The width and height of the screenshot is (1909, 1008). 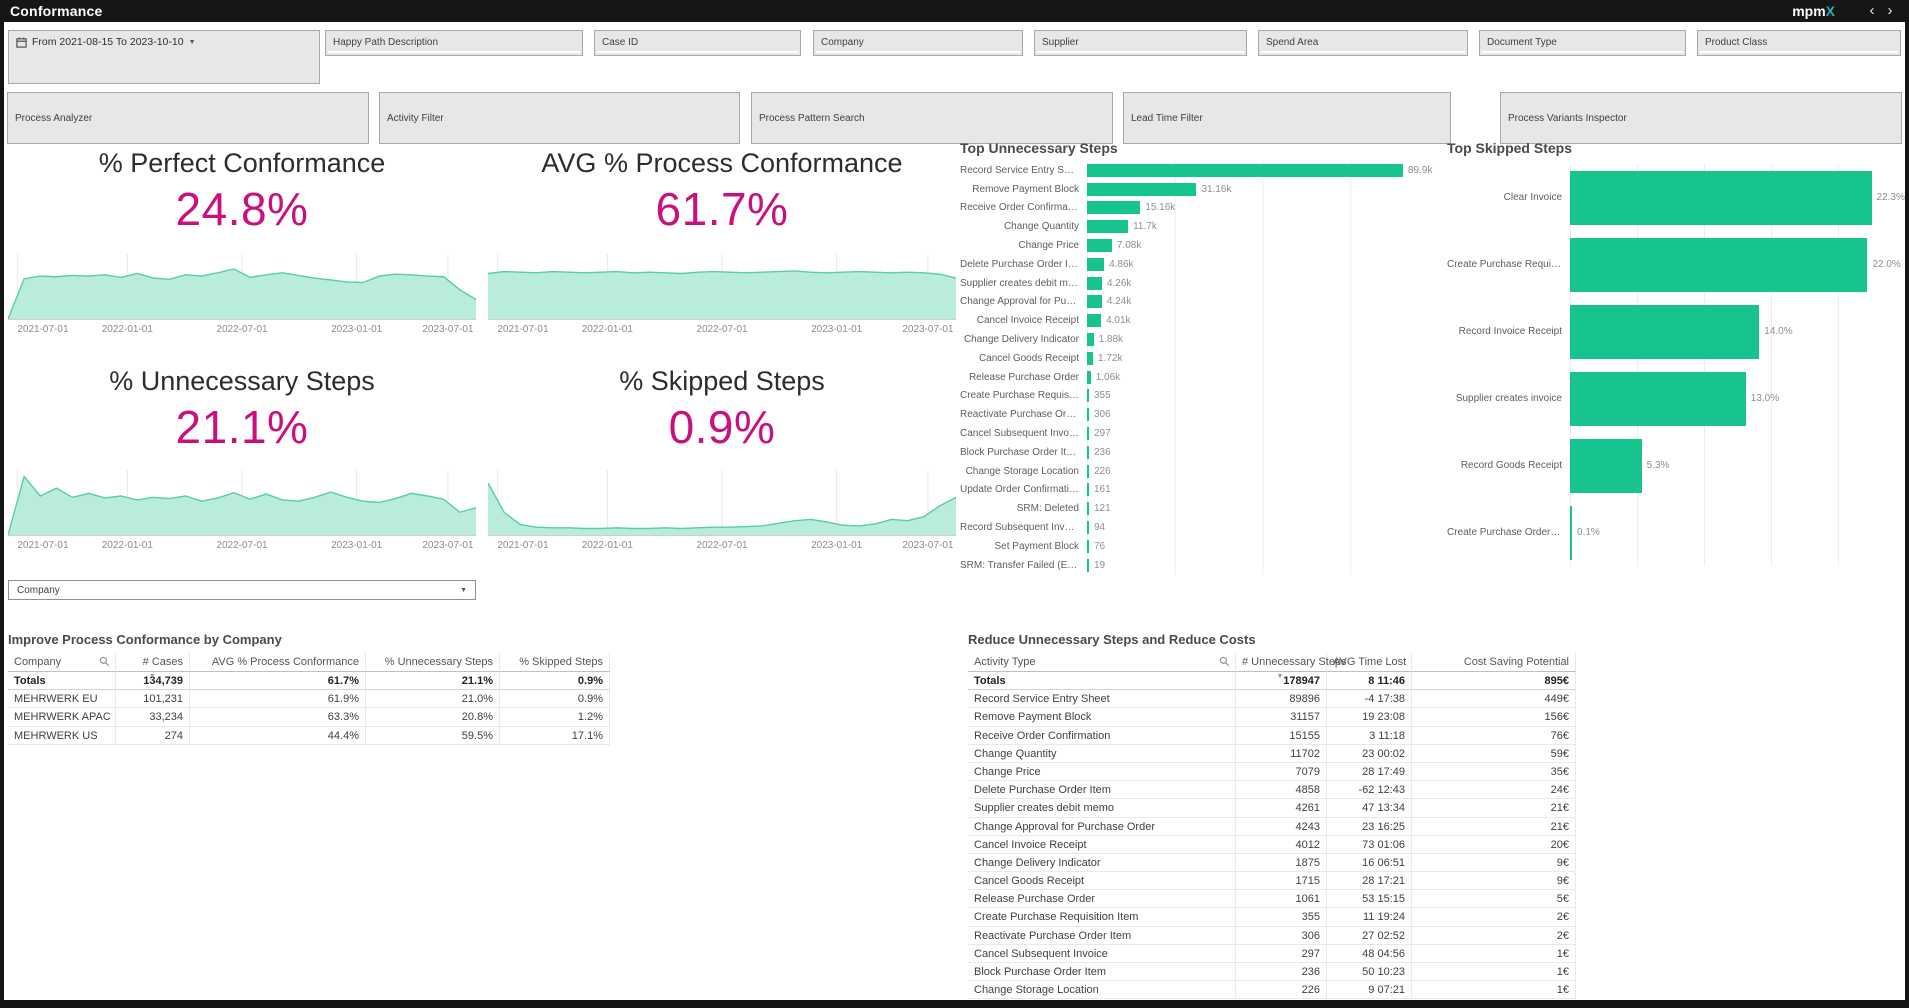 What do you see at coordinates (1369, 881) in the screenshot?
I see `table-cell: 28 17:21` at bounding box center [1369, 881].